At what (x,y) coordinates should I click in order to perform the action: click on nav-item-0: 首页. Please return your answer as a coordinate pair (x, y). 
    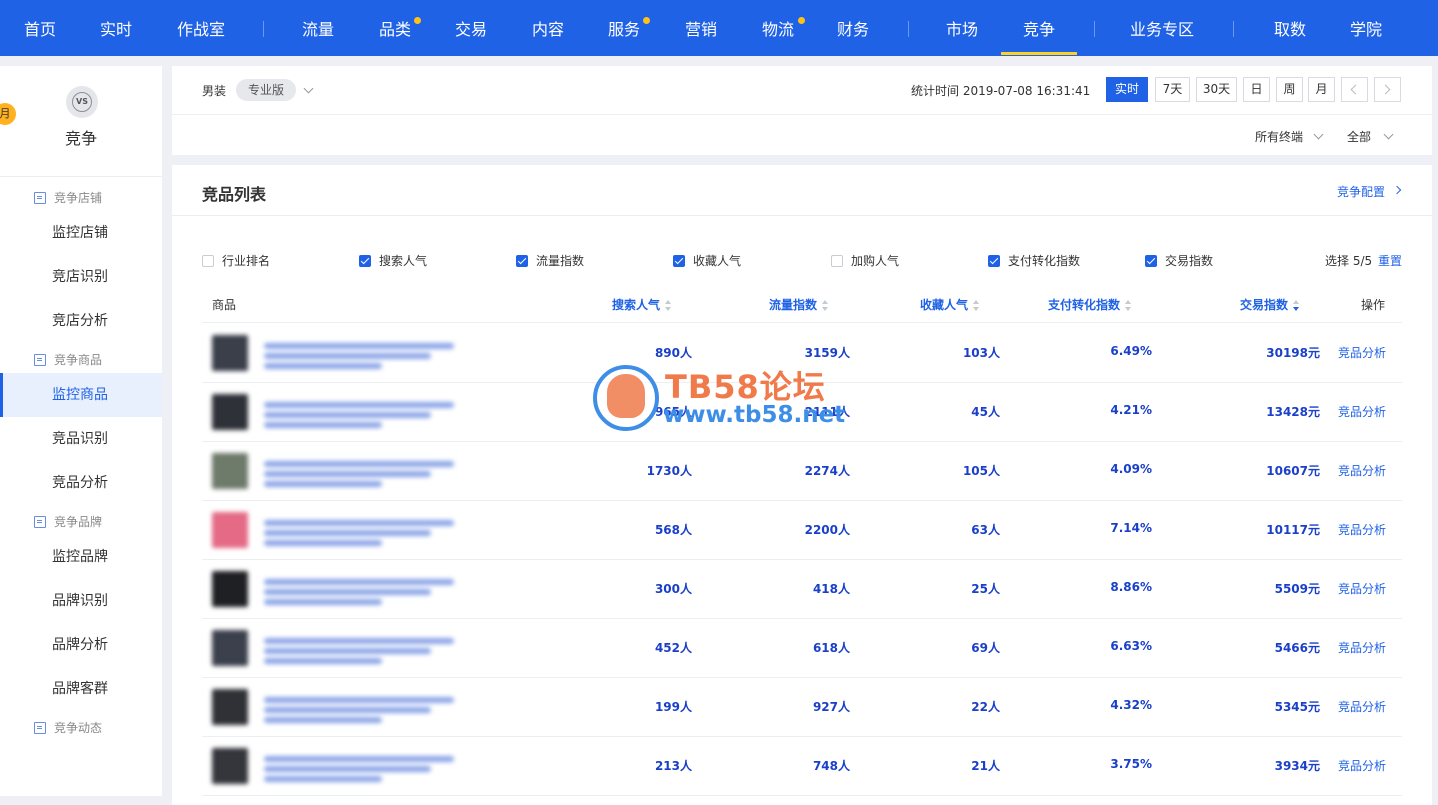
    Looking at the image, I should click on (40, 28).